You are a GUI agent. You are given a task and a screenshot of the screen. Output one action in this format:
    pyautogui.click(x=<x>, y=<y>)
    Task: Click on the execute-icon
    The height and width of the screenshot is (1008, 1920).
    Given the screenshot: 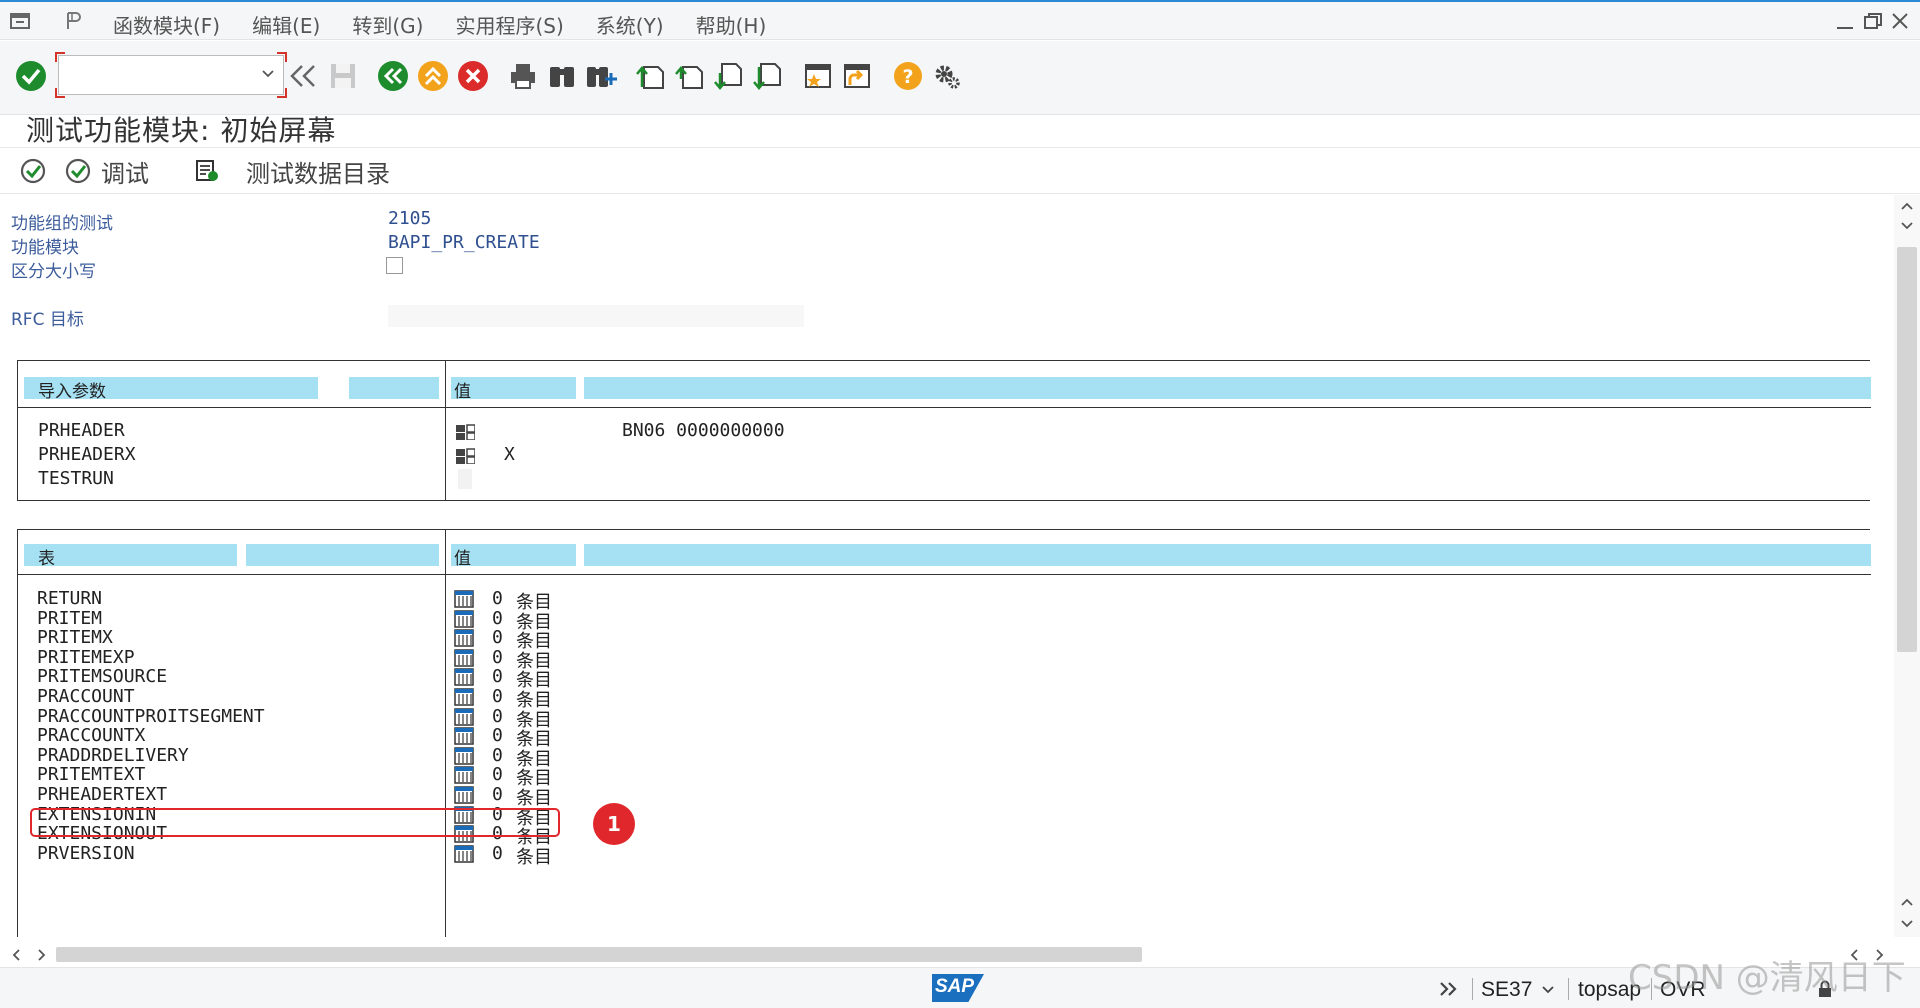 What is the action you would take?
    pyautogui.click(x=33, y=171)
    